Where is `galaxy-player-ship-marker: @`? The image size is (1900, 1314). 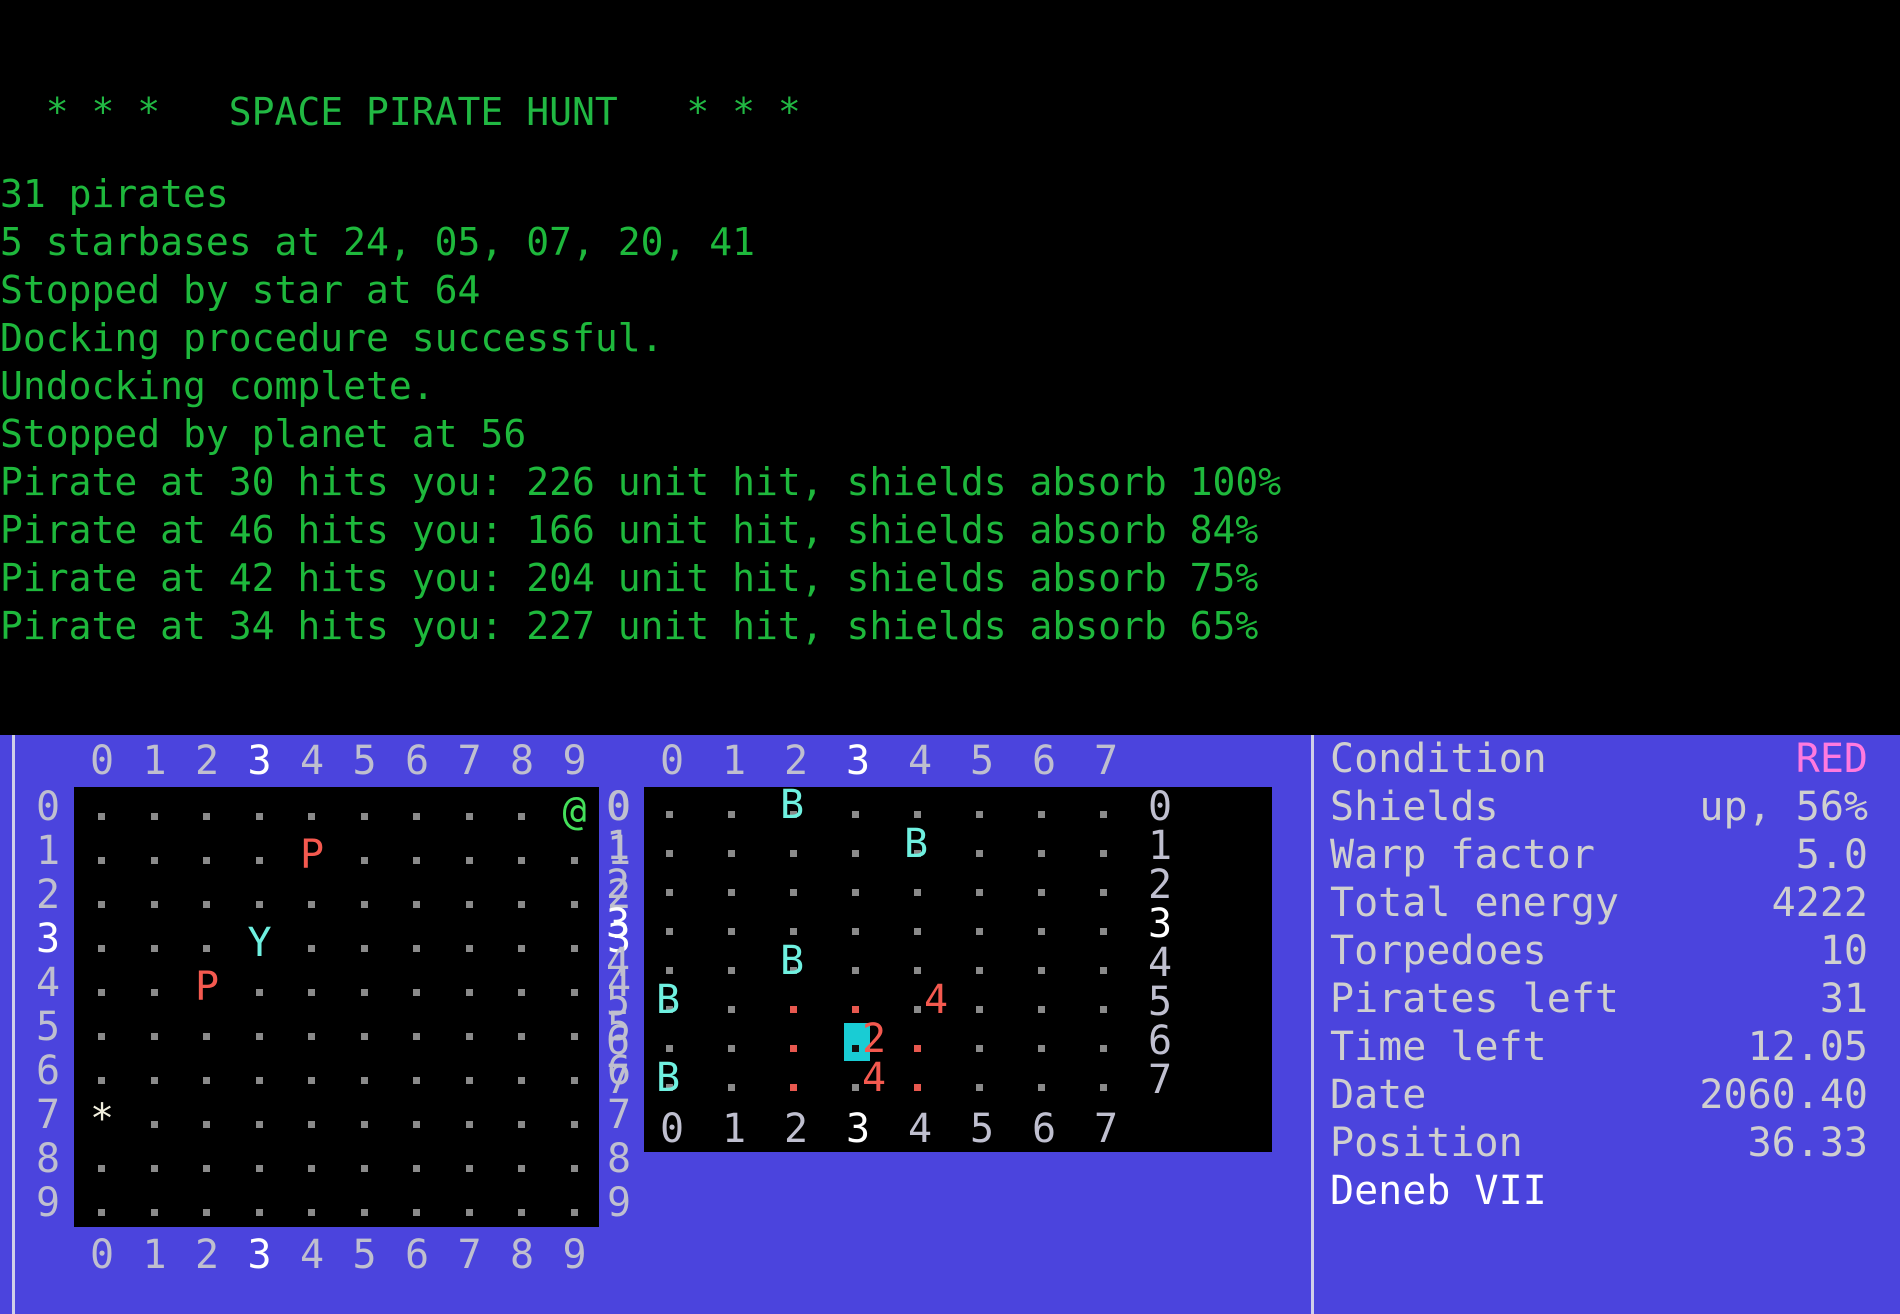 galaxy-player-ship-marker: @ is located at coordinates (575, 811).